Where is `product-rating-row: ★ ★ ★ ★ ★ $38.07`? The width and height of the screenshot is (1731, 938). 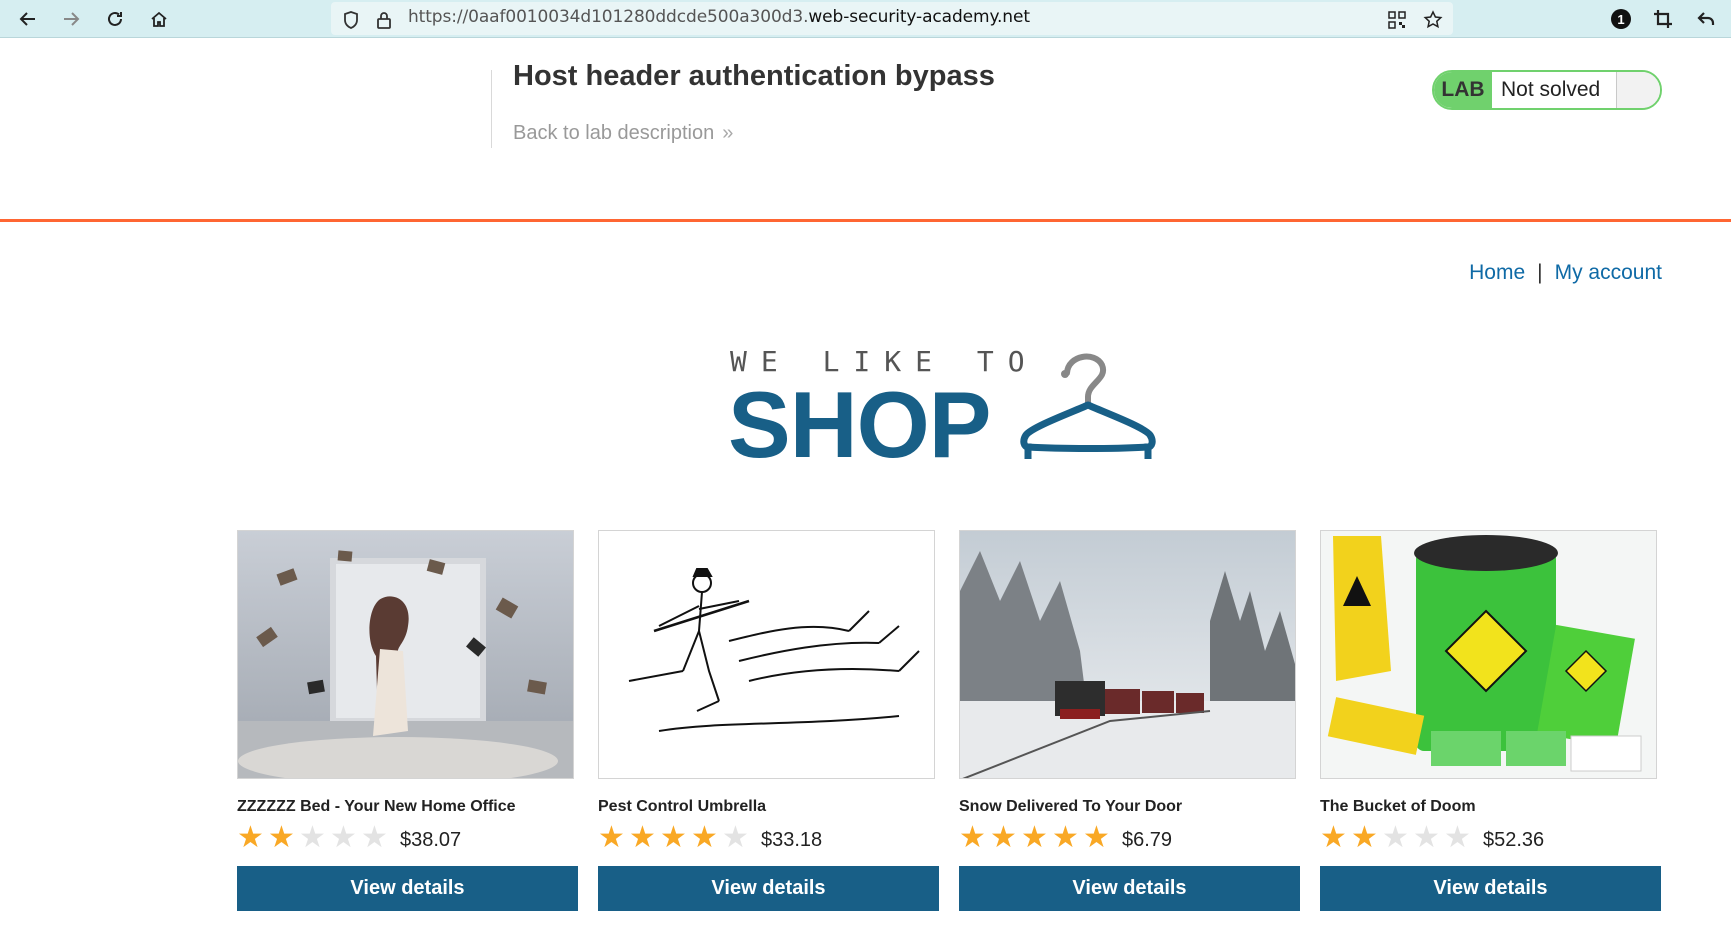 product-rating-row: ★ ★ ★ ★ ★ $38.07 is located at coordinates (407, 838).